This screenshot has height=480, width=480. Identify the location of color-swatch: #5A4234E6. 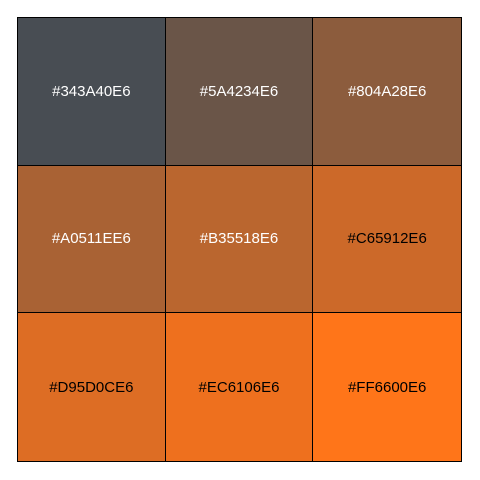
(239, 92).